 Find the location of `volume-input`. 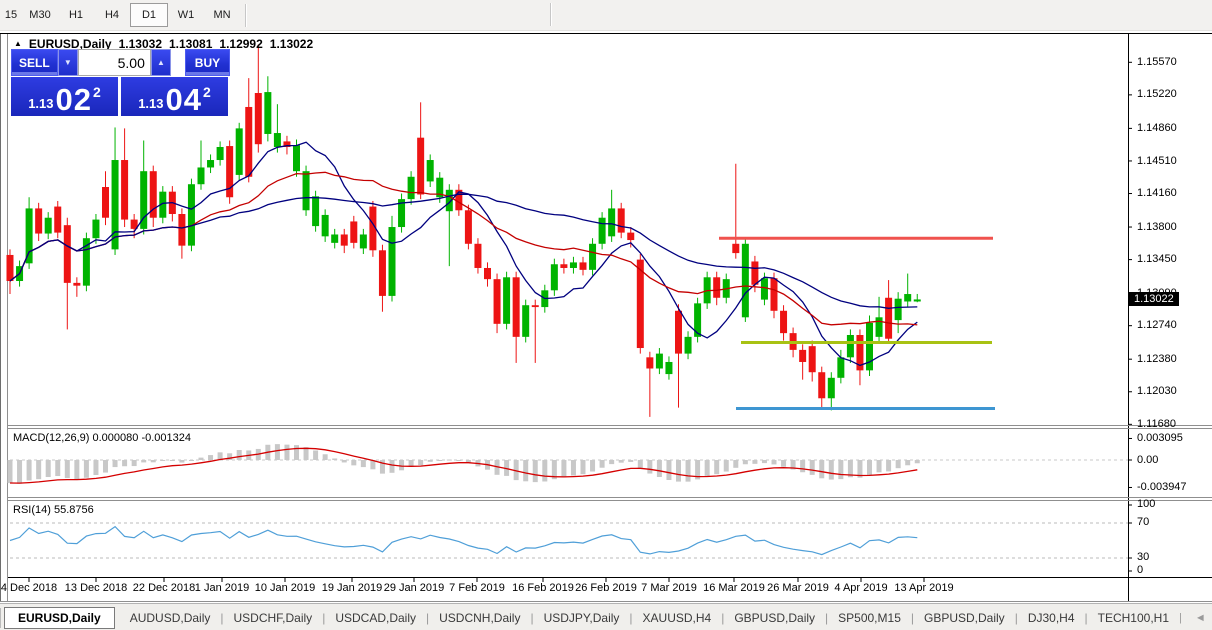

volume-input is located at coordinates (114, 62).